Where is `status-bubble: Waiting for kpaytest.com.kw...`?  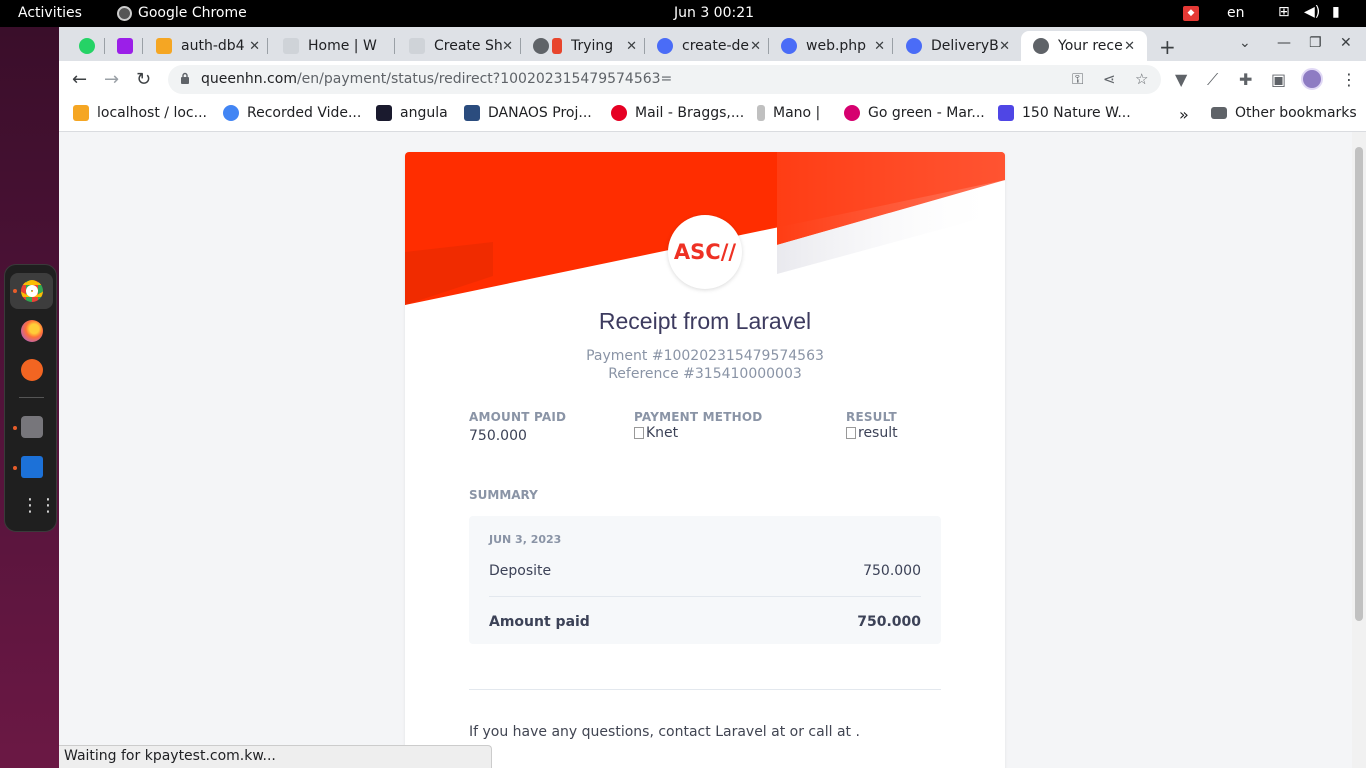 status-bubble: Waiting for kpaytest.com.kw... is located at coordinates (275, 756).